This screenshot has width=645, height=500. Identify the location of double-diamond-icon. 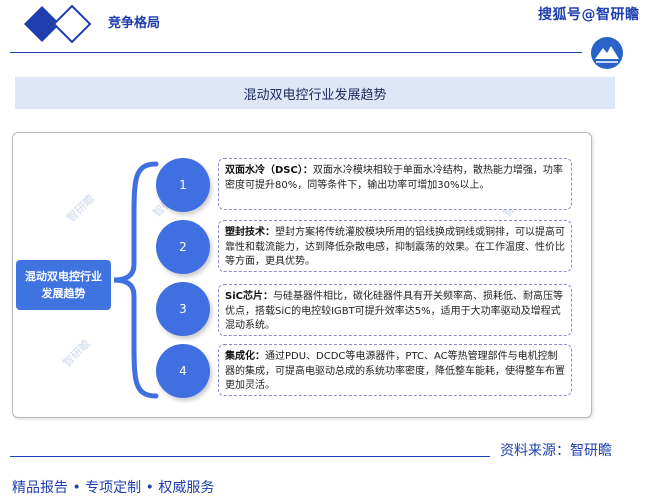
(58, 24).